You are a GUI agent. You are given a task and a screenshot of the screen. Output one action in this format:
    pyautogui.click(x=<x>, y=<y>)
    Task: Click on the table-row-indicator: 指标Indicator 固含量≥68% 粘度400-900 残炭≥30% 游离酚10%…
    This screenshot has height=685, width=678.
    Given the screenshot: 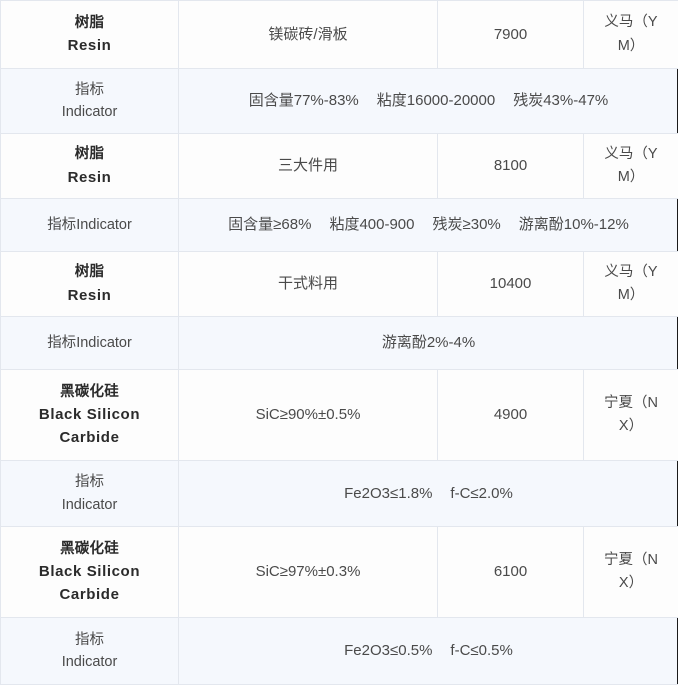 What is the action you would take?
    pyautogui.click(x=339, y=225)
    